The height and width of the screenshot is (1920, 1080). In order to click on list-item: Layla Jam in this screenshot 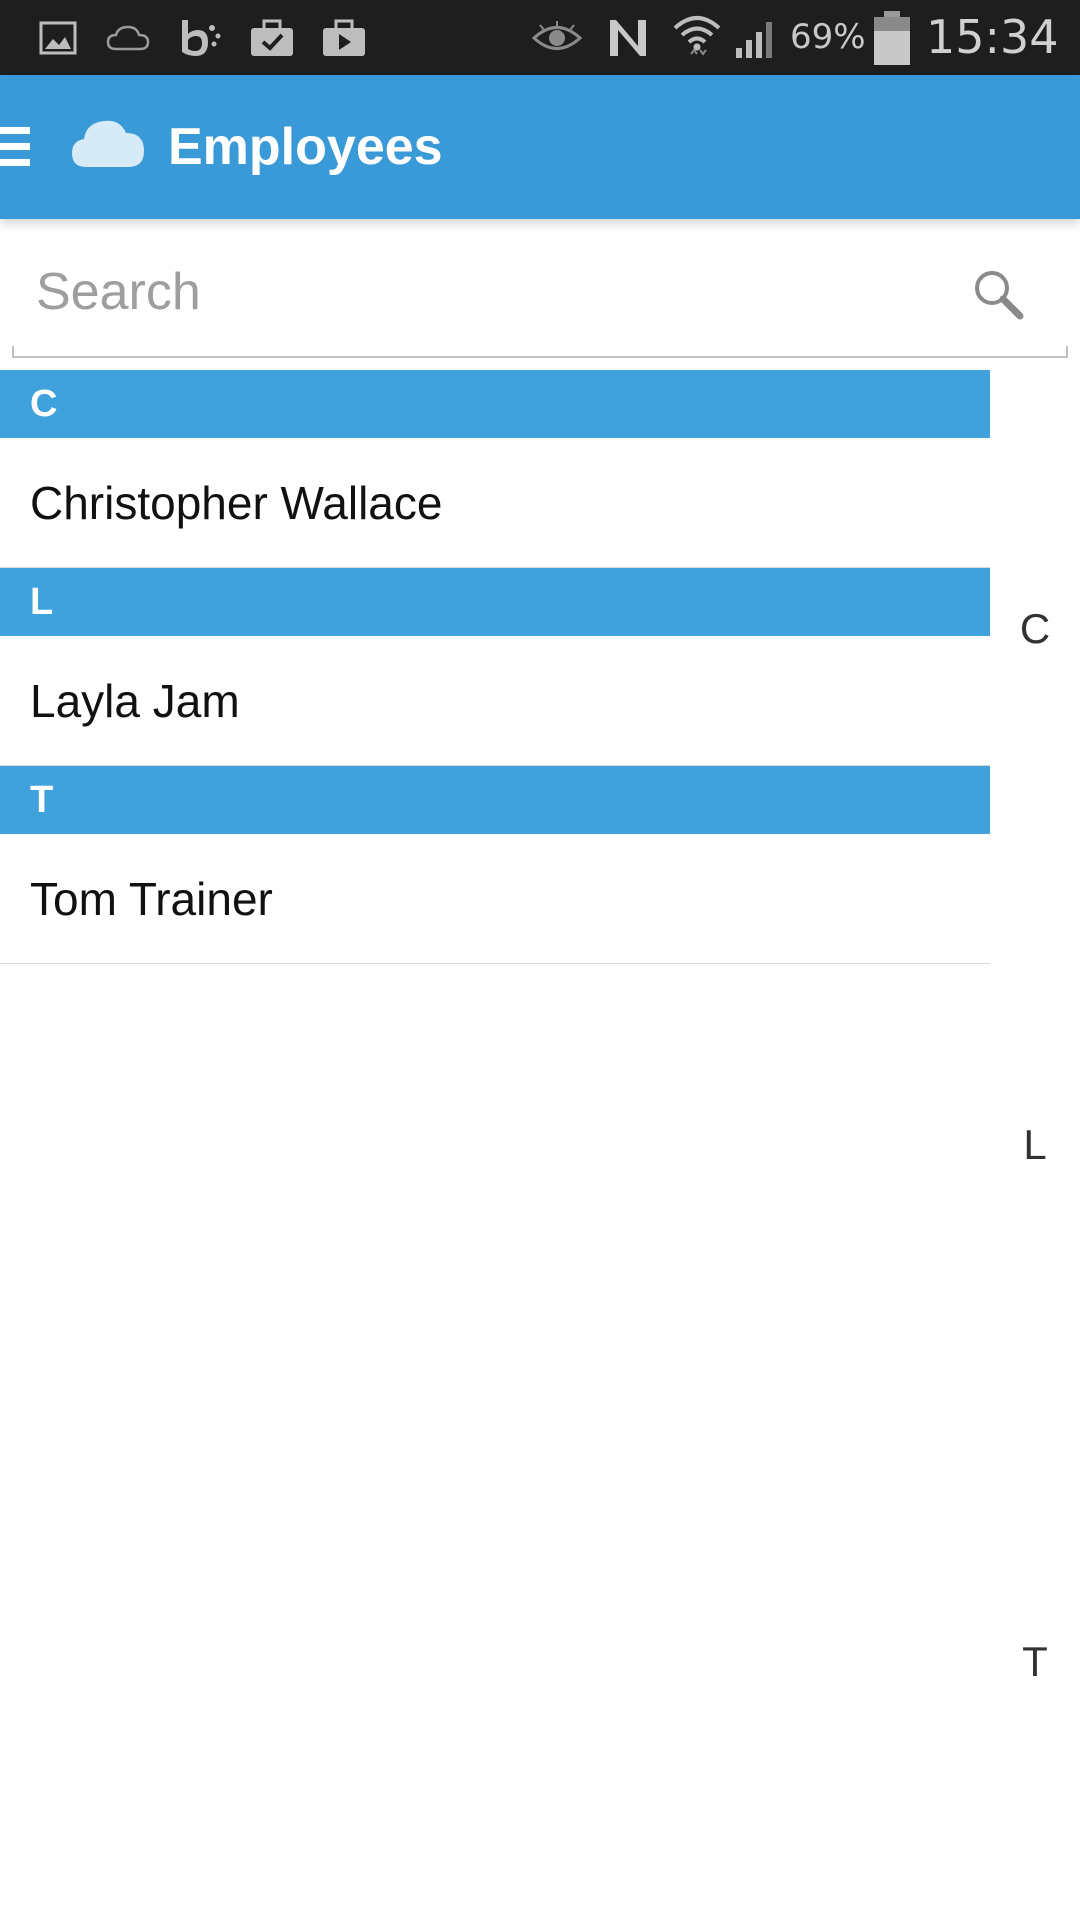, I will do `click(495, 701)`.